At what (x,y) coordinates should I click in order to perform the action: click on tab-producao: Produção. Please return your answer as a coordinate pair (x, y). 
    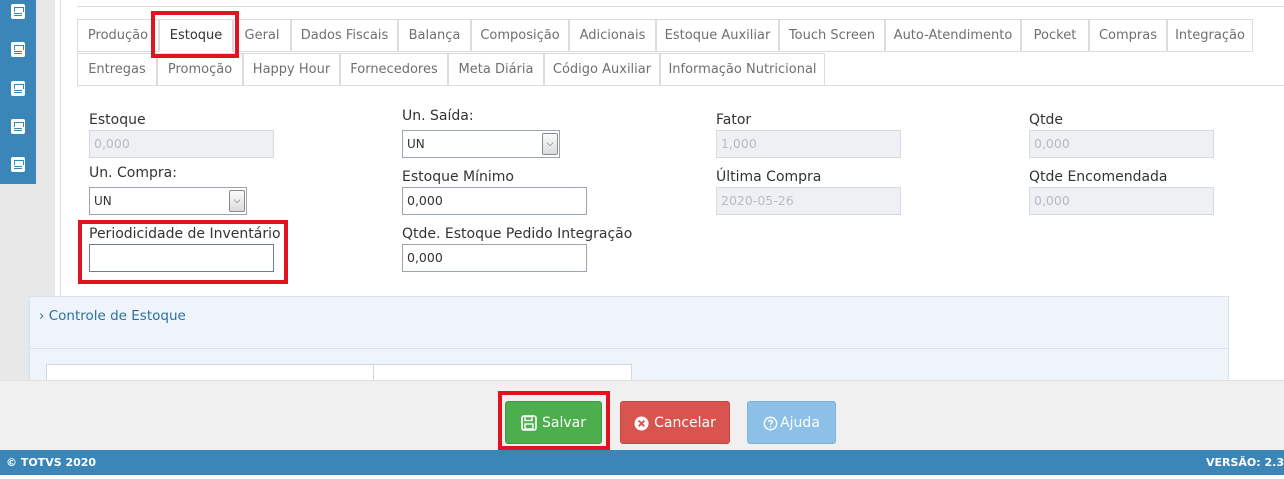
    Looking at the image, I should click on (118, 35).